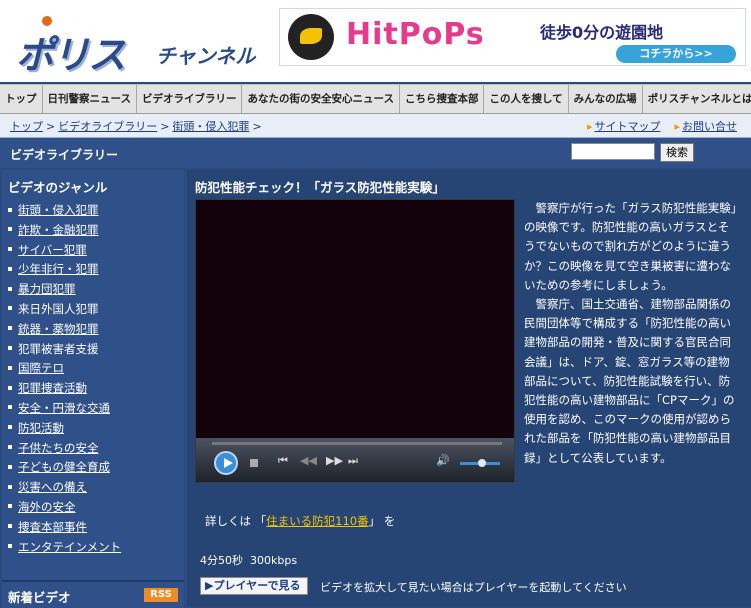 The image size is (751, 608). I want to click on breadcrumb-video-library: ビデオライブラリー, so click(107, 126).